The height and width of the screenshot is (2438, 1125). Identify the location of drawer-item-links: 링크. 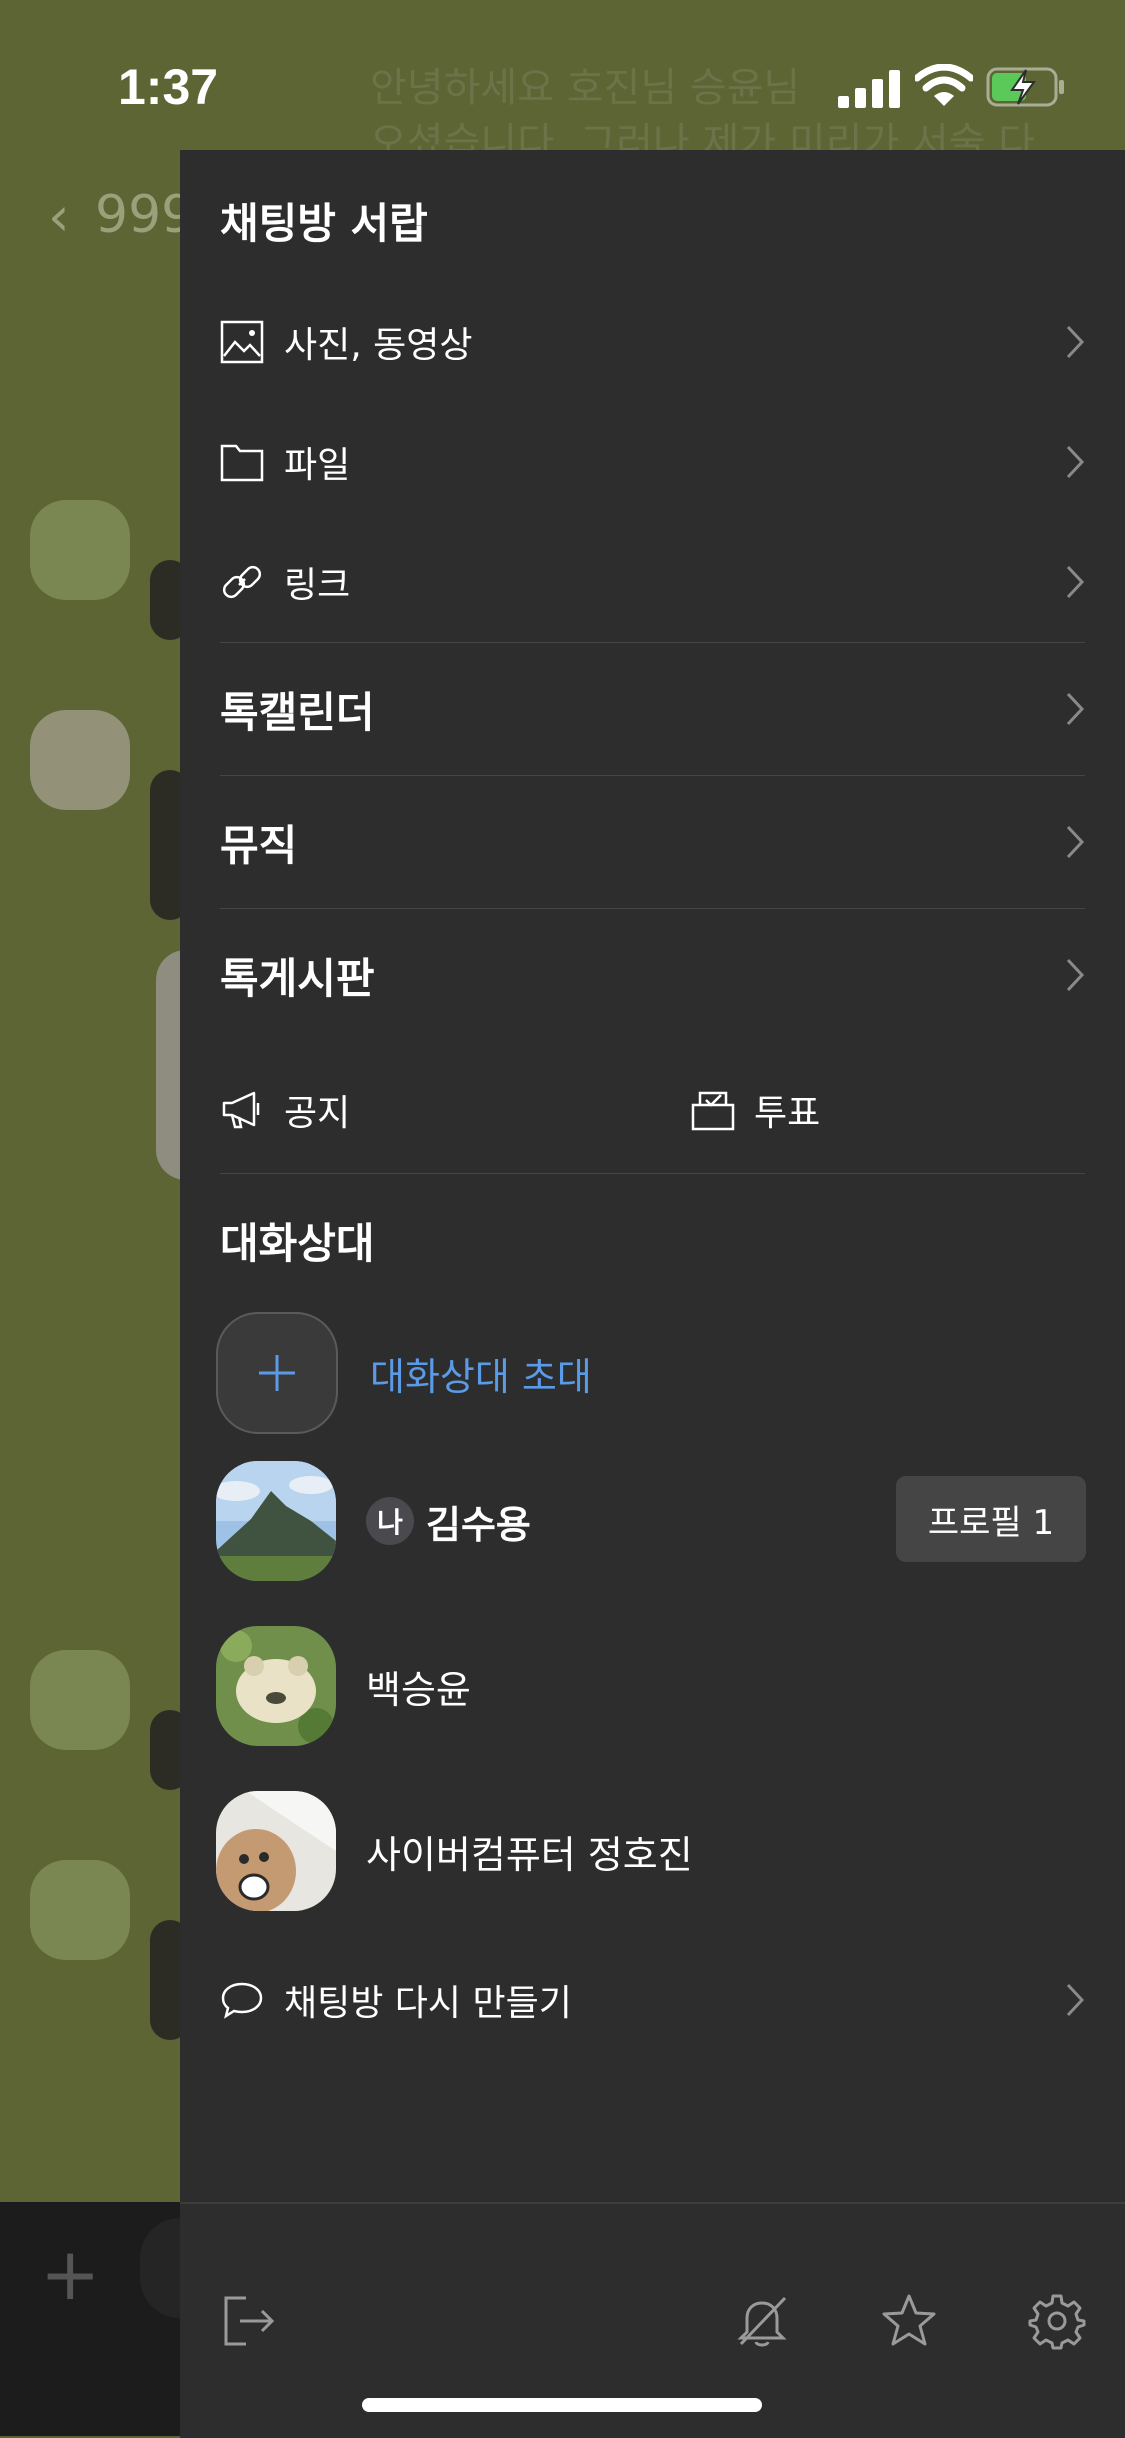
(652, 582).